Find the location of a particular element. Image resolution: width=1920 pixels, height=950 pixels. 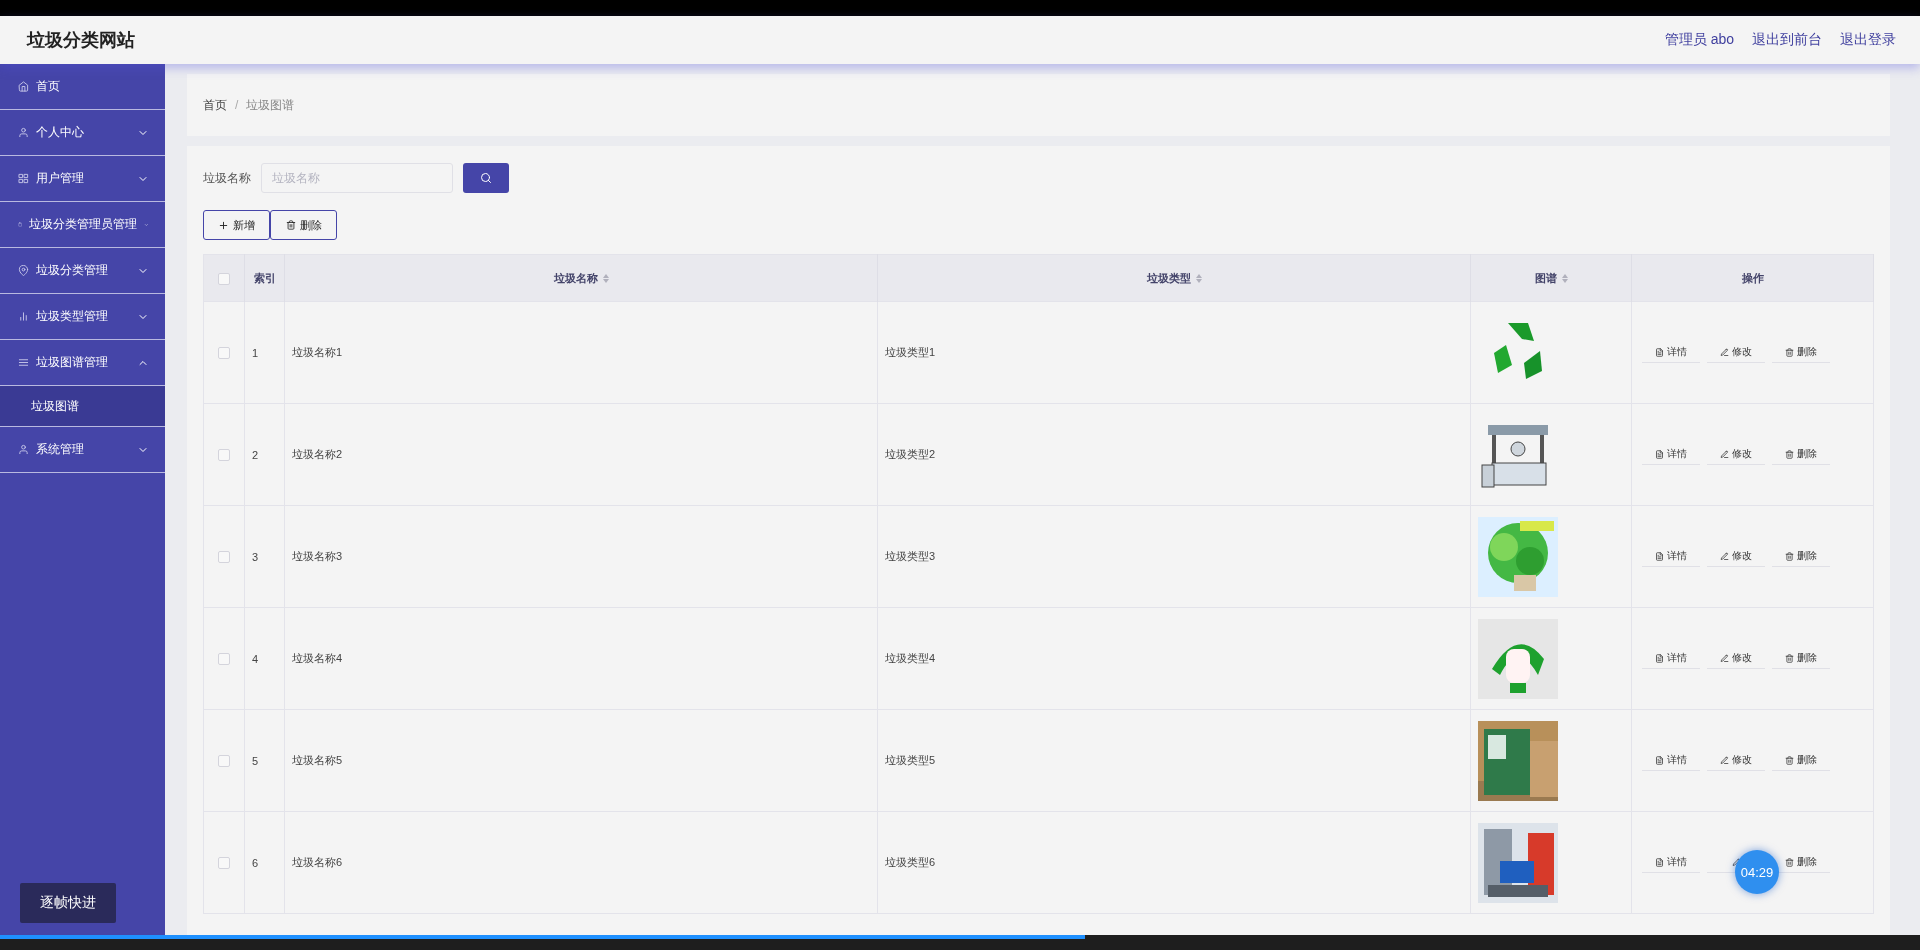

search-icon is located at coordinates (486, 178).